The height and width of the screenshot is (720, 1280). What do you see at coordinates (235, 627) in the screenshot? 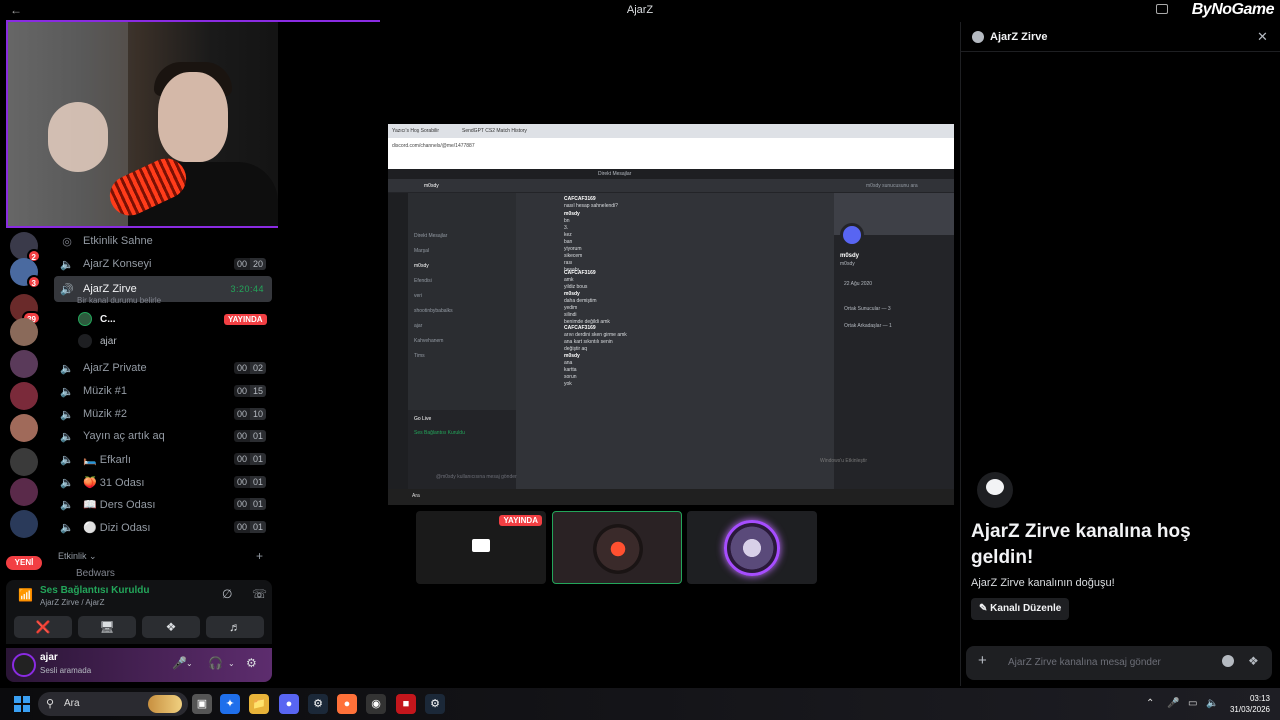
I see `soundboard-button: ♬` at bounding box center [235, 627].